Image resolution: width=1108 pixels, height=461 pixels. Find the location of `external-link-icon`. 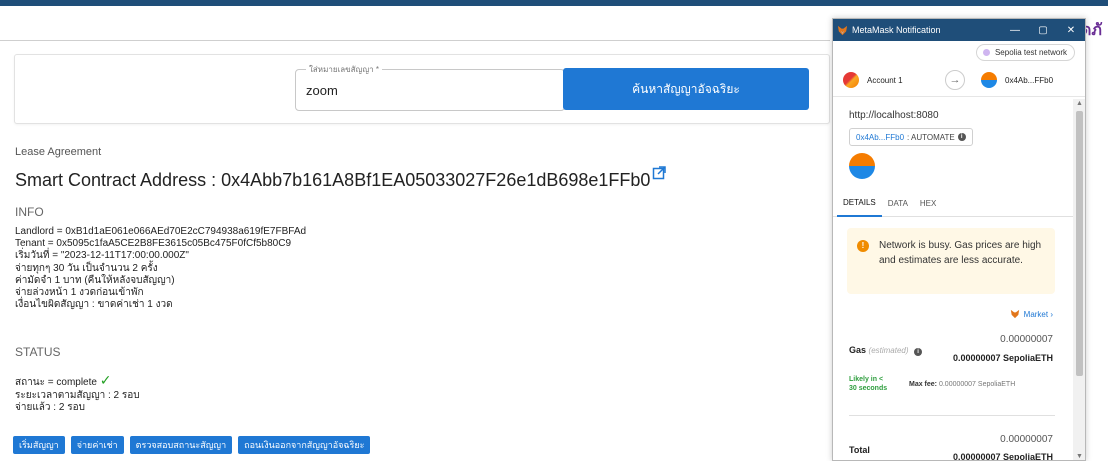

external-link-icon is located at coordinates (659, 174).